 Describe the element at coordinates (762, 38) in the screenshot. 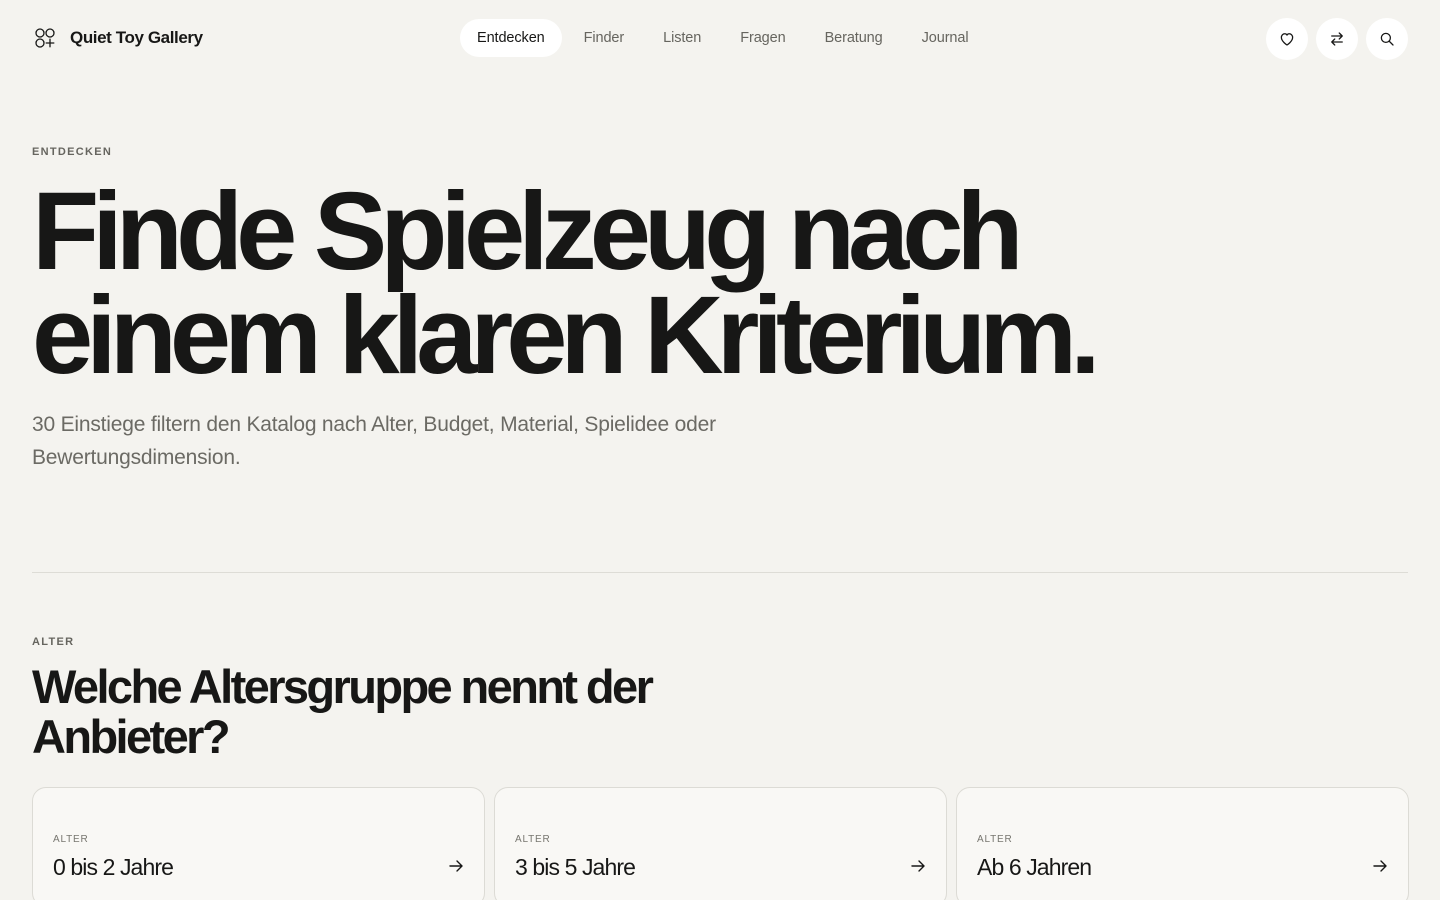

I see `nav-item-fragen: Fragen` at that location.